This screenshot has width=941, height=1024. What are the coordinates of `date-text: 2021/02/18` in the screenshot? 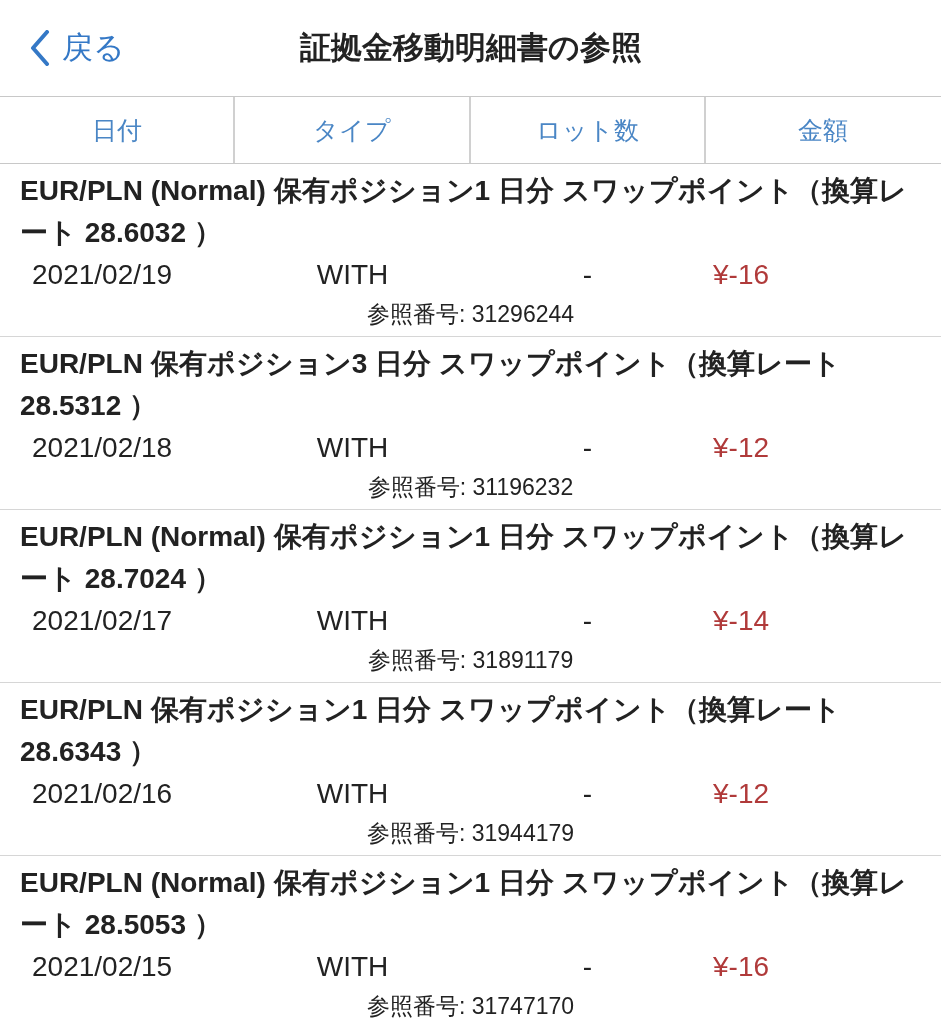 It's located at (102, 448).